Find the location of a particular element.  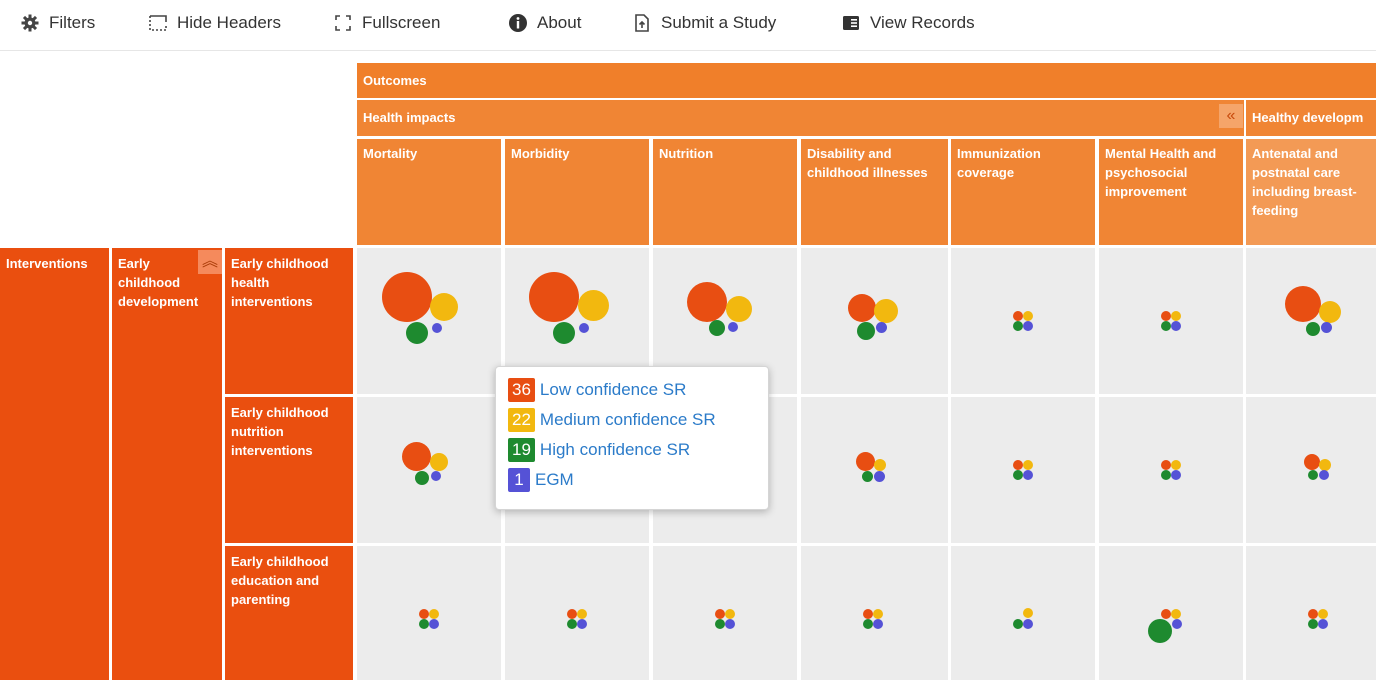

hide-headers-button: Hide Headers is located at coordinates (214, 23).